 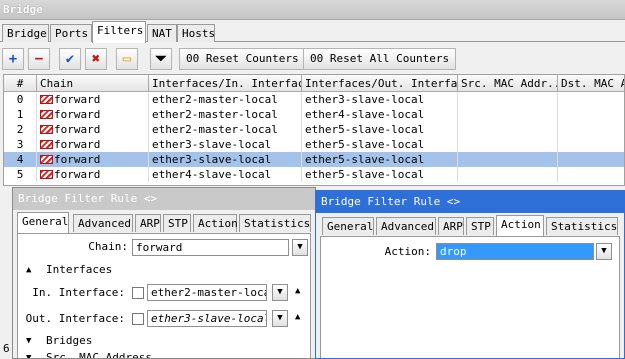 I want to click on tab-nat: NAT, so click(x=162, y=33).